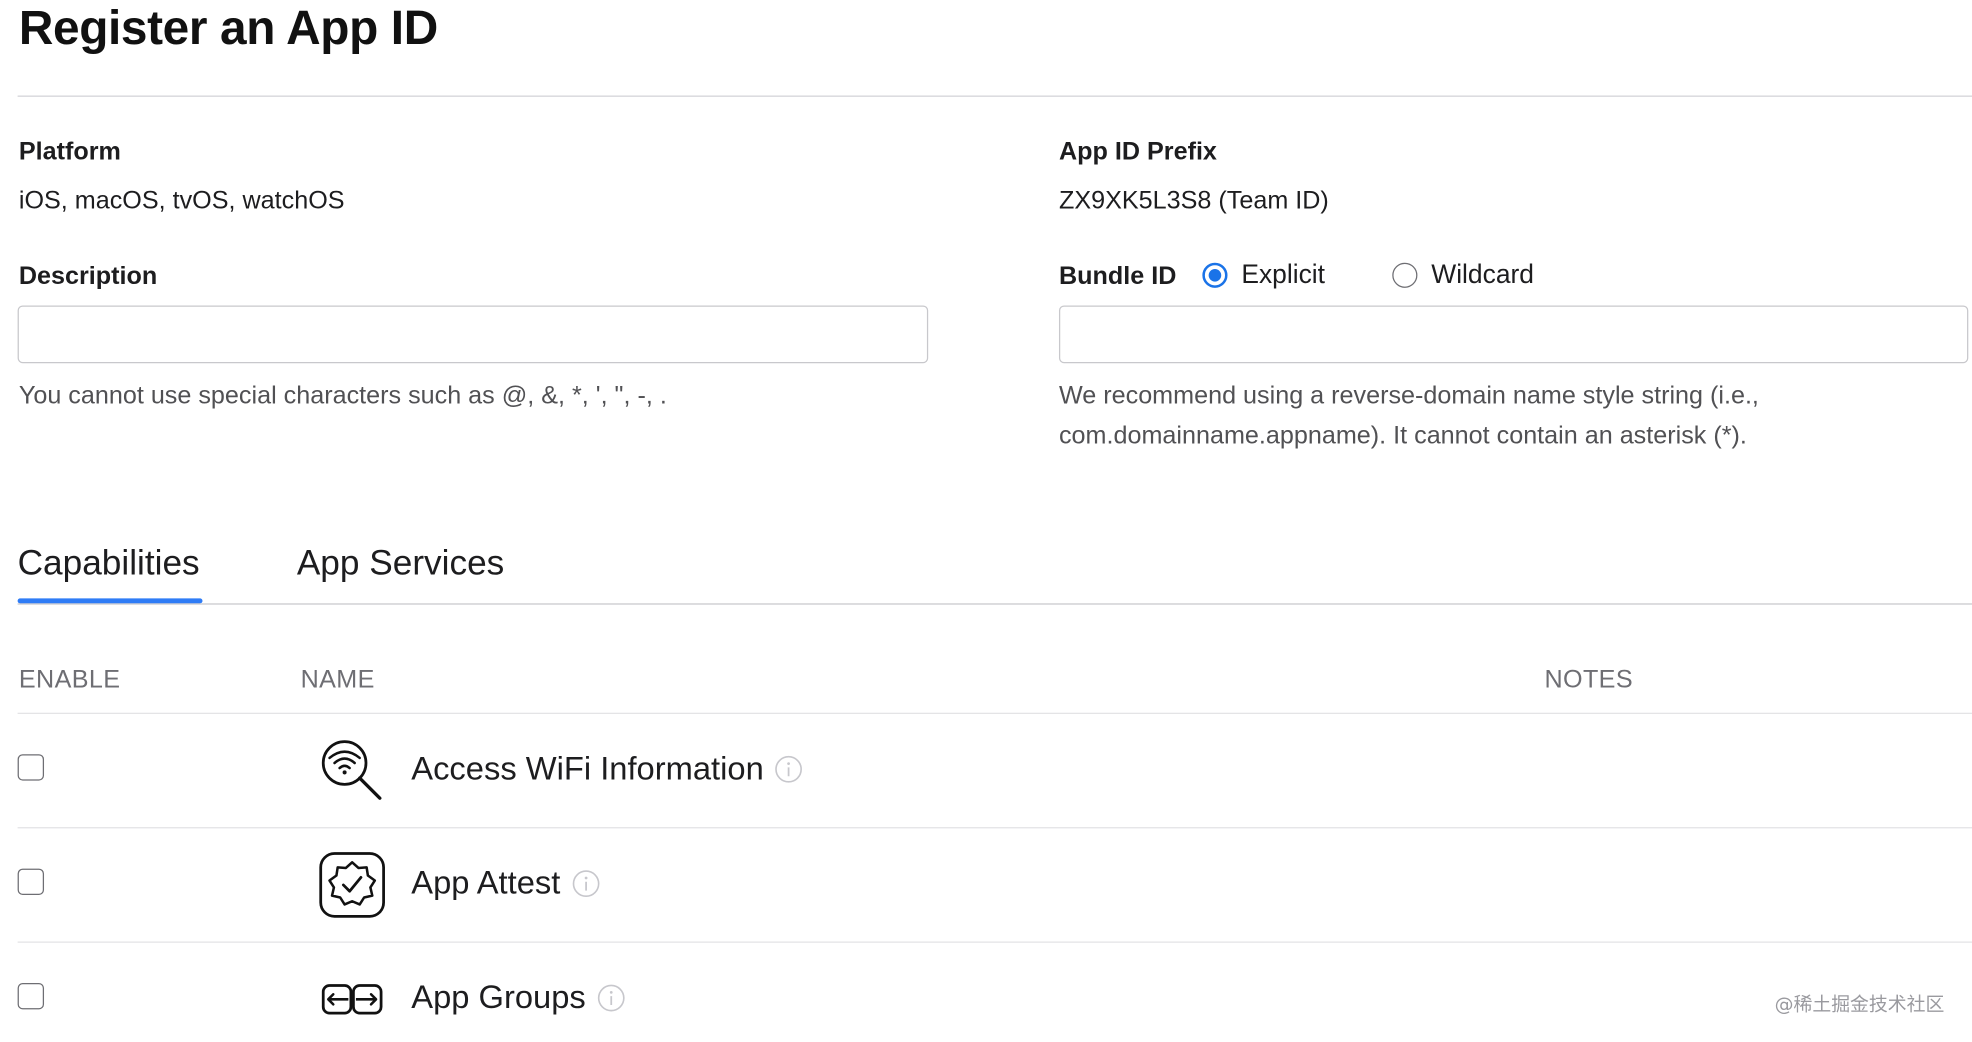 The image size is (1972, 1042). Describe the element at coordinates (351, 770) in the screenshot. I see `wifi-search-icon` at that location.